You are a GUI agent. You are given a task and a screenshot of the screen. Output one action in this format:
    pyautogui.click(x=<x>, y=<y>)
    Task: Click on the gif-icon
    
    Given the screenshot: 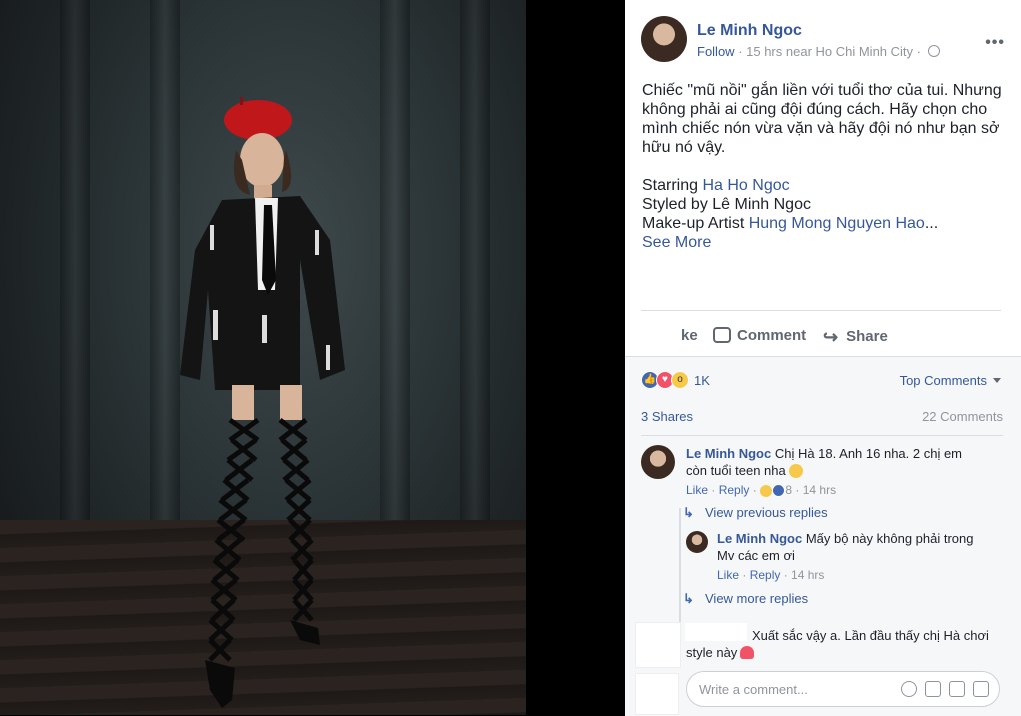 What is the action you would take?
    pyautogui.click(x=957, y=689)
    